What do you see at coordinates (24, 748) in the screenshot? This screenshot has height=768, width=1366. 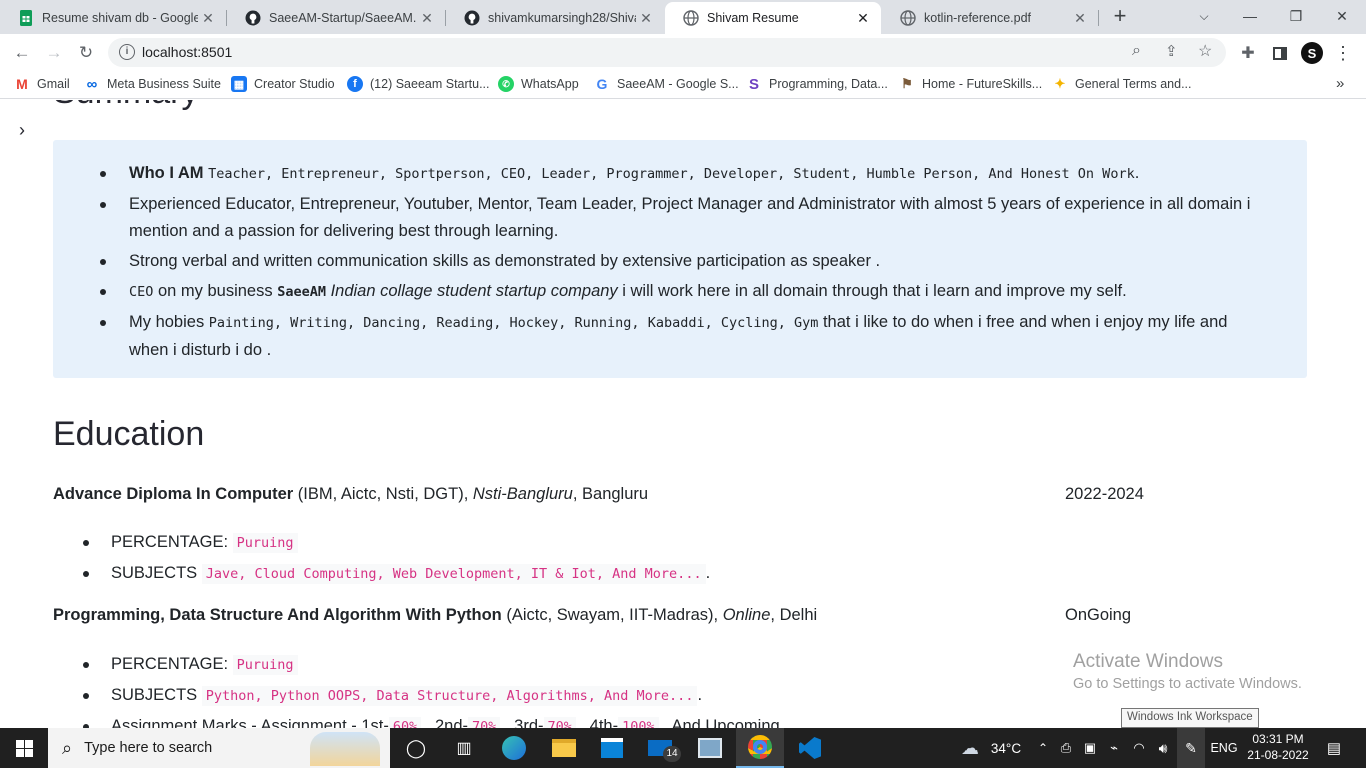 I see `start-windows-icon` at bounding box center [24, 748].